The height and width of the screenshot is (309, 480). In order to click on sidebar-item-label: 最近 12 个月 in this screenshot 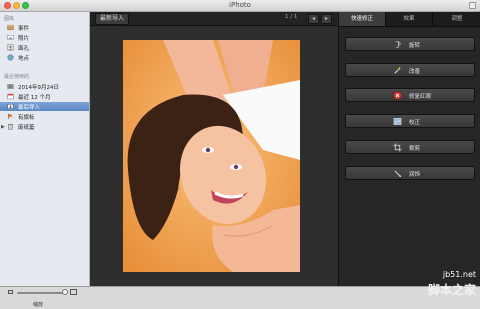, I will do `click(34, 98)`.